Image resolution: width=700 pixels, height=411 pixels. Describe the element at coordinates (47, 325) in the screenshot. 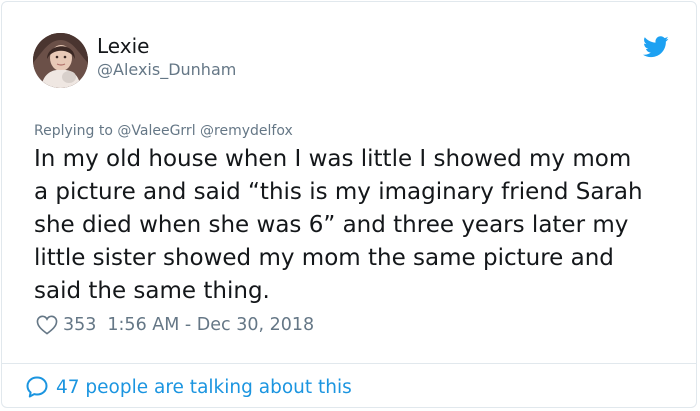

I see `heart-icon` at that location.